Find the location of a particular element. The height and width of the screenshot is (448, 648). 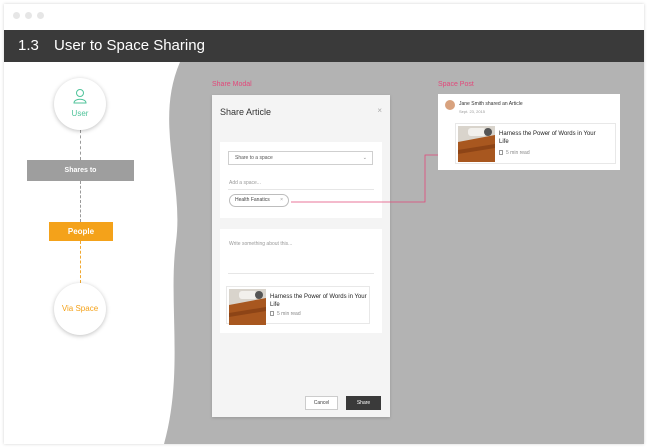

section-title: User to Space Sharing is located at coordinates (129, 45).